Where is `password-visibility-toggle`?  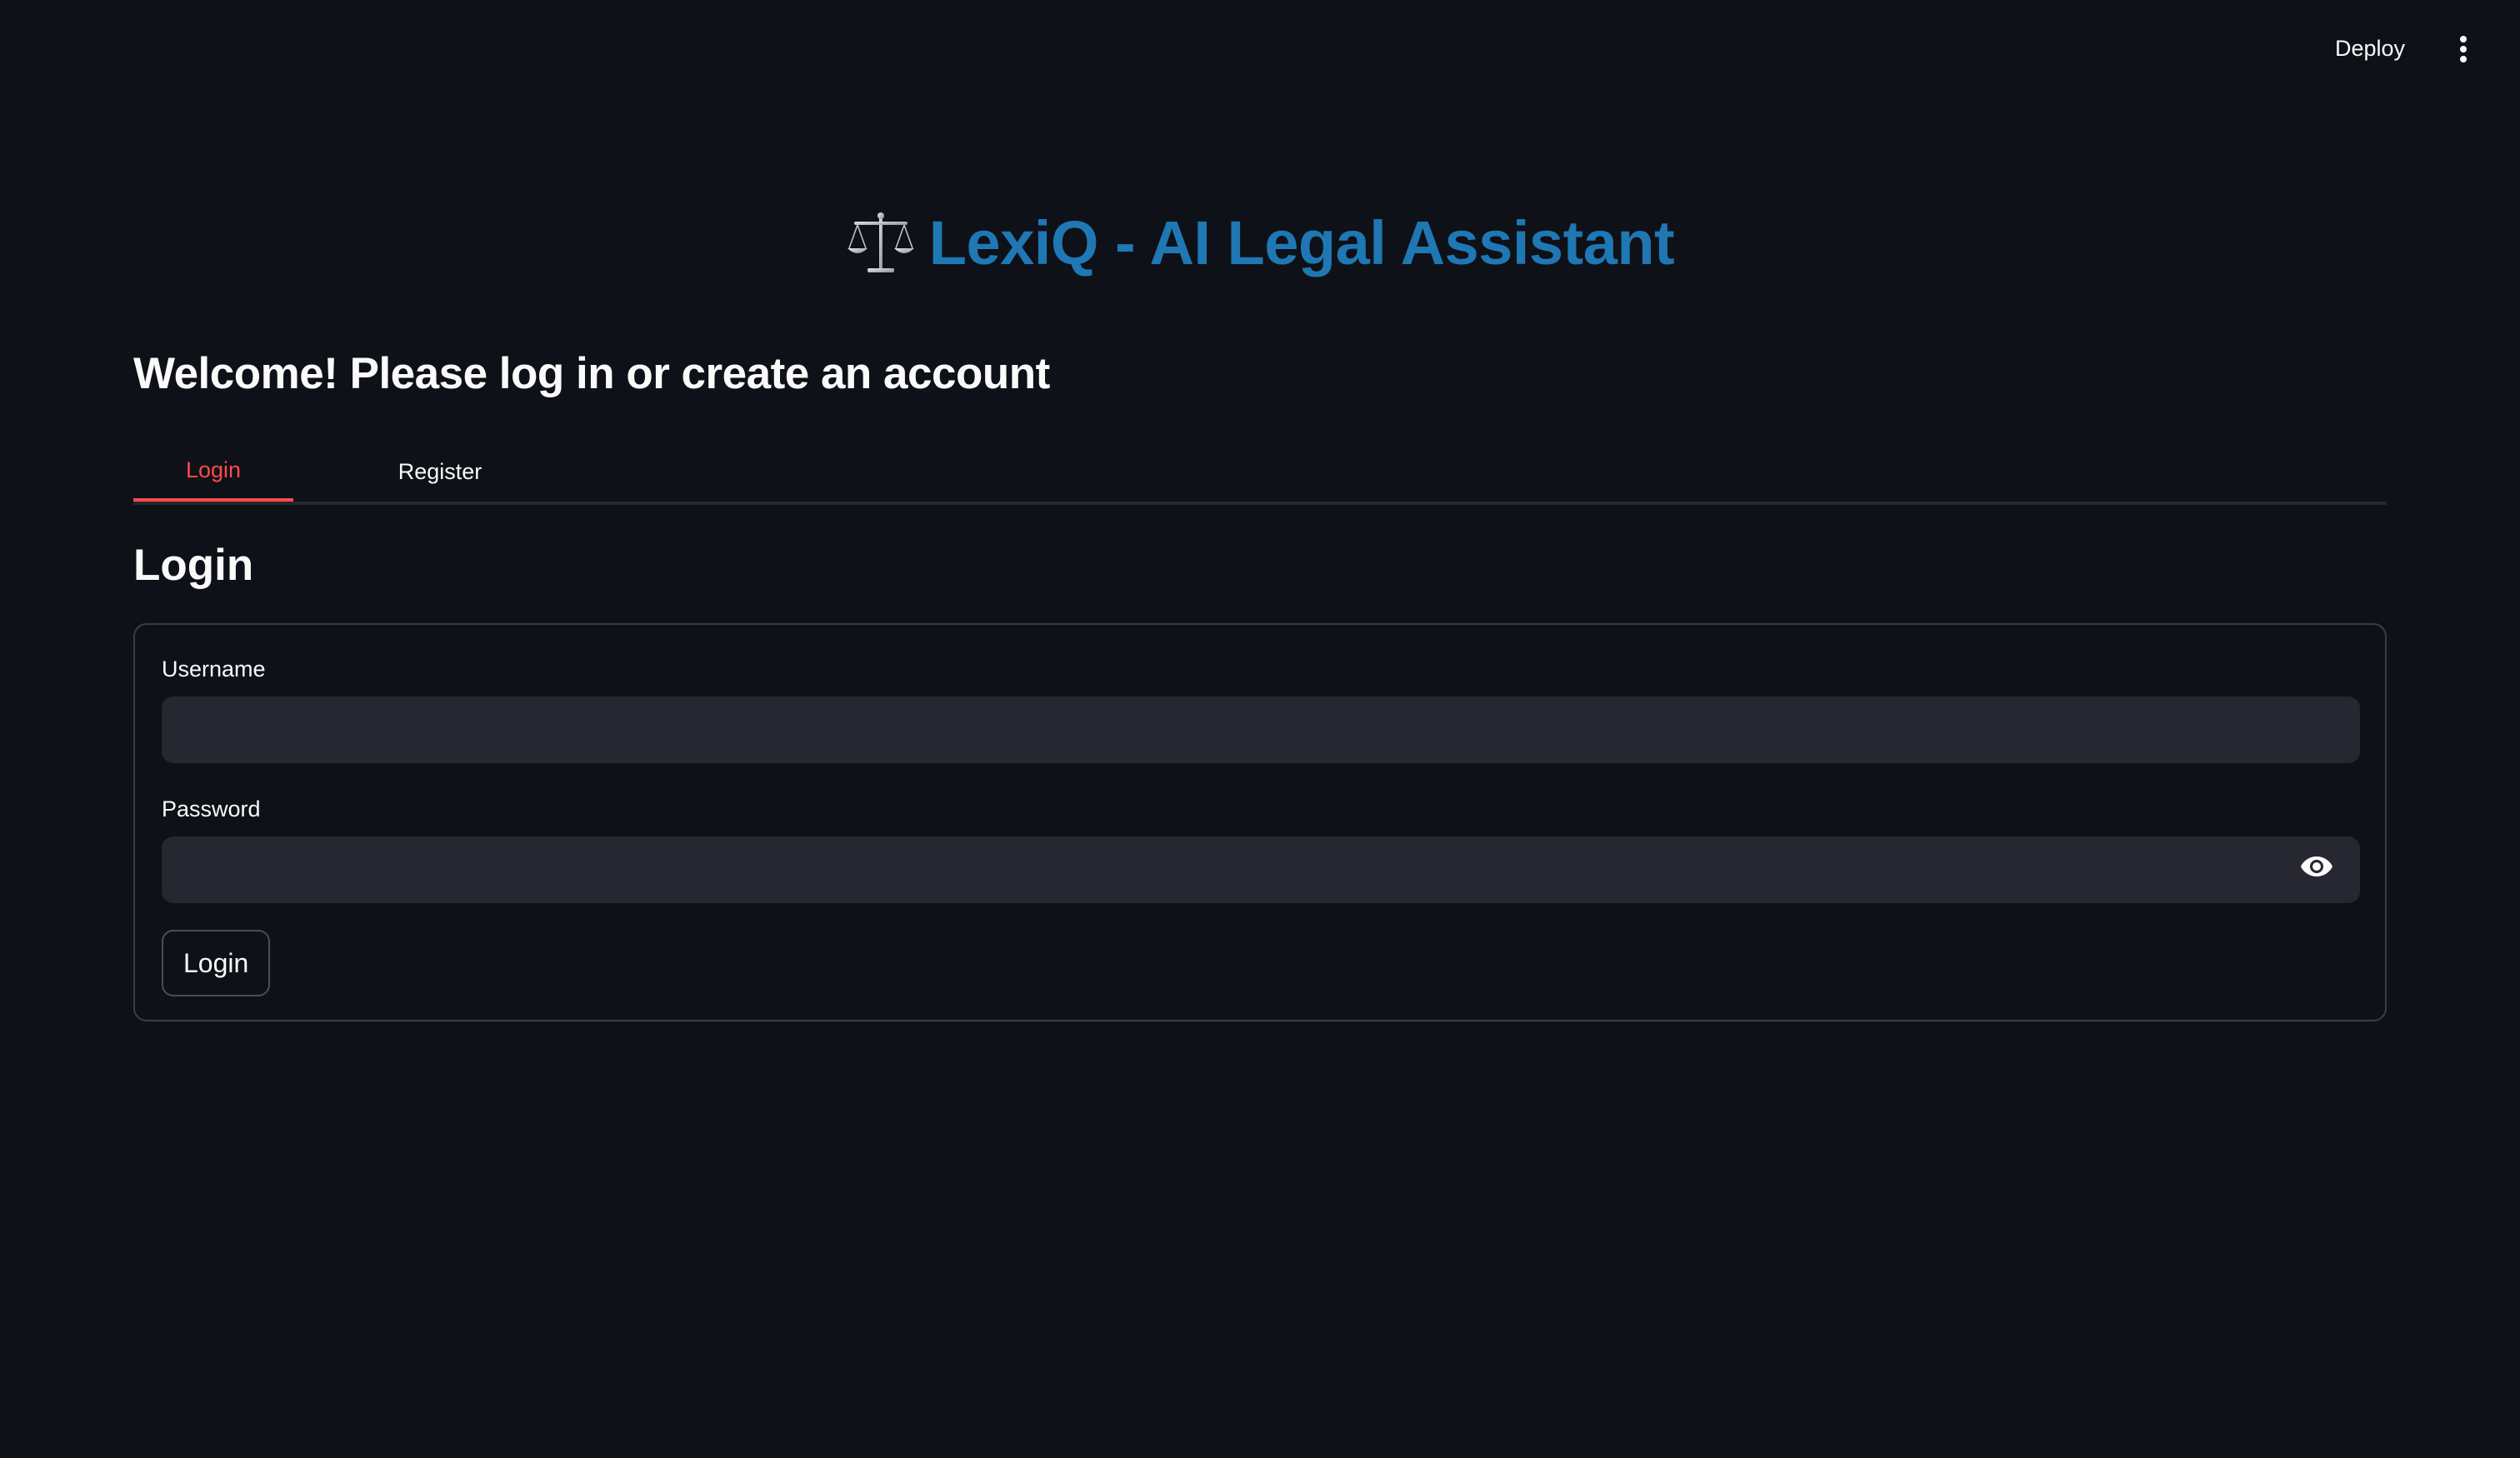 password-visibility-toggle is located at coordinates (2316, 866).